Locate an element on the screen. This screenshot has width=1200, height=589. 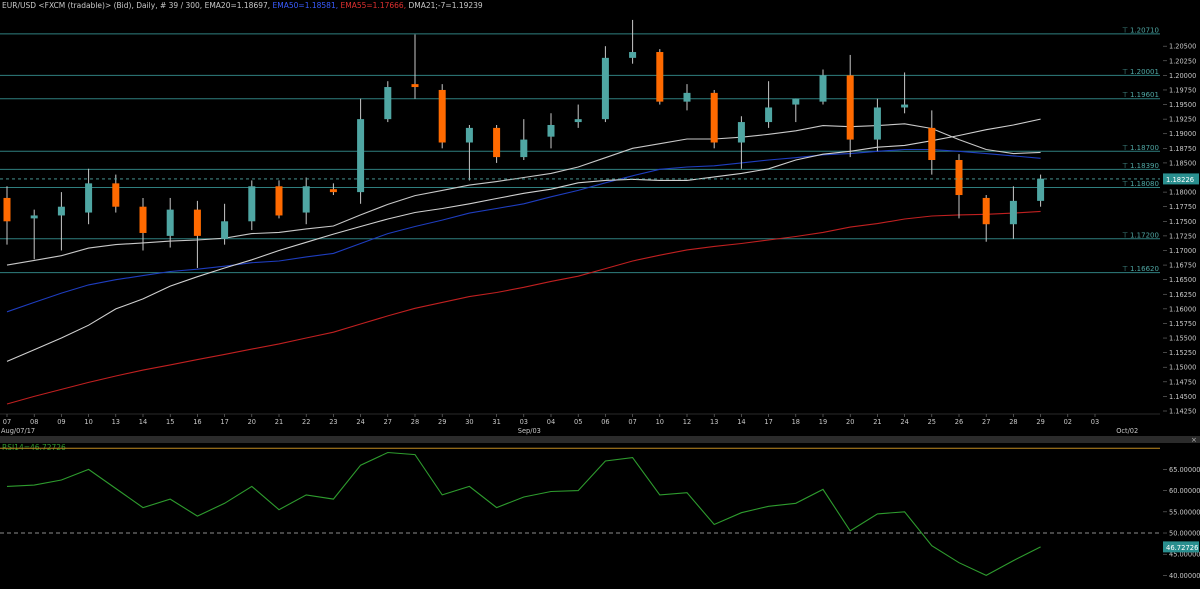
date-tick-label: 05 is located at coordinates (578, 422).